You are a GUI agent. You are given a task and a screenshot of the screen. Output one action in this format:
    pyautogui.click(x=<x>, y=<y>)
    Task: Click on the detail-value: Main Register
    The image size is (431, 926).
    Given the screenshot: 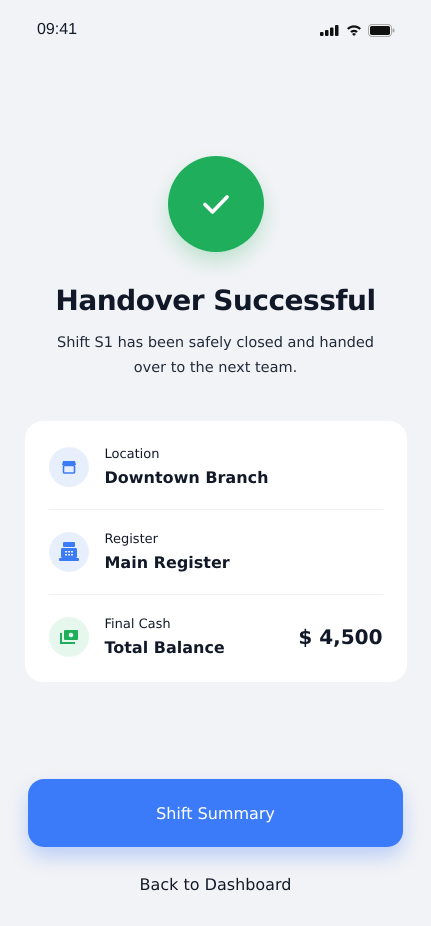 What is the action you would take?
    pyautogui.click(x=167, y=562)
    